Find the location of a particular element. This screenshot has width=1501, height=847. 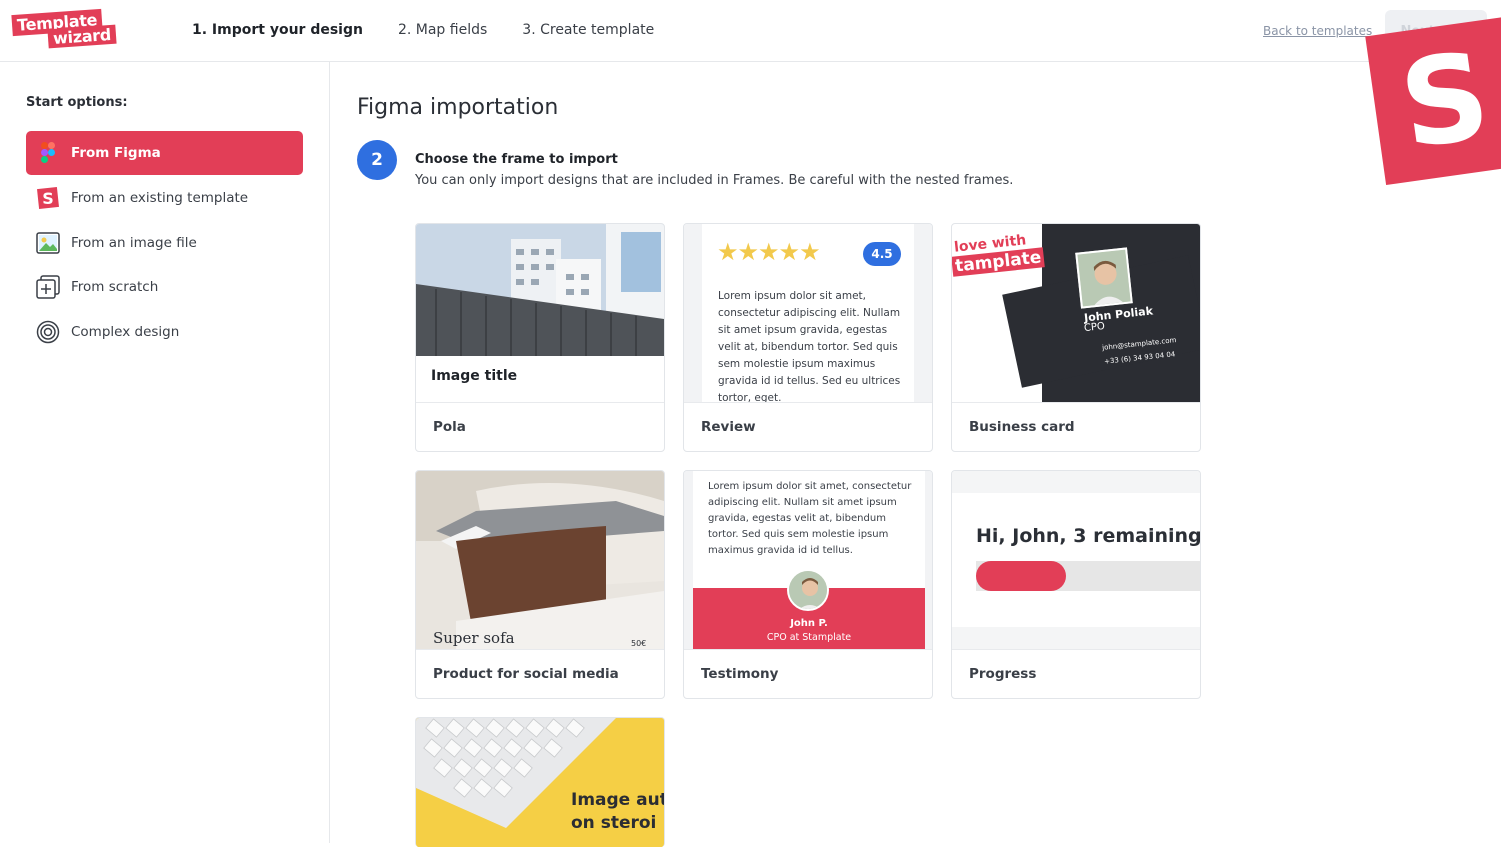

progress-preview: Hi, John, 3 remaining is located at coordinates (1076, 560).